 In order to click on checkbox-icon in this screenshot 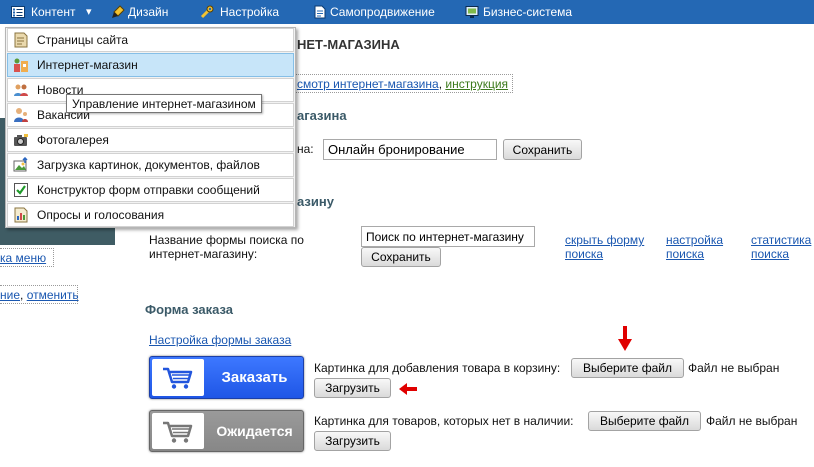, I will do `click(21, 190)`.